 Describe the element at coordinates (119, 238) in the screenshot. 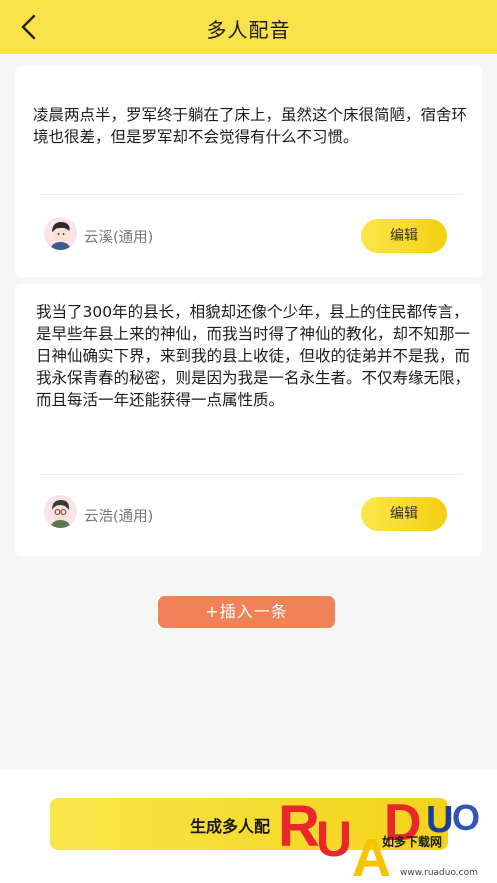

I see `voice-name: 云溪(通用)` at that location.